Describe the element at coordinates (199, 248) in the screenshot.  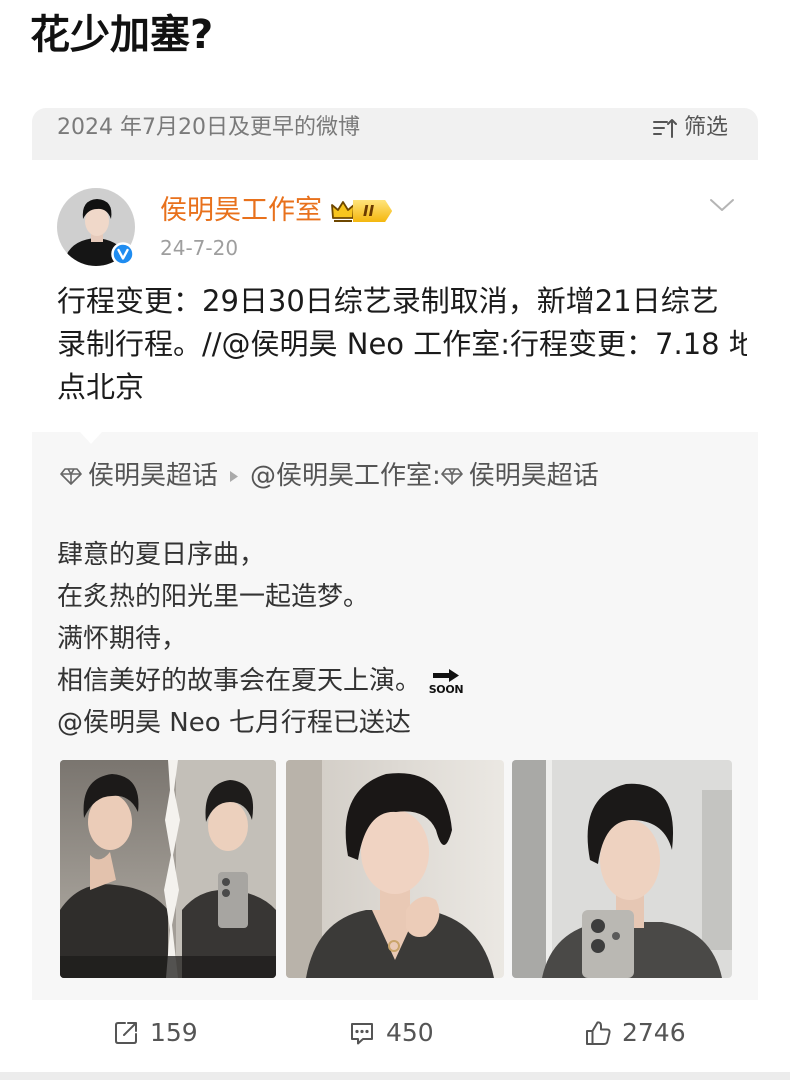
I see `post-date: 24-7-20` at that location.